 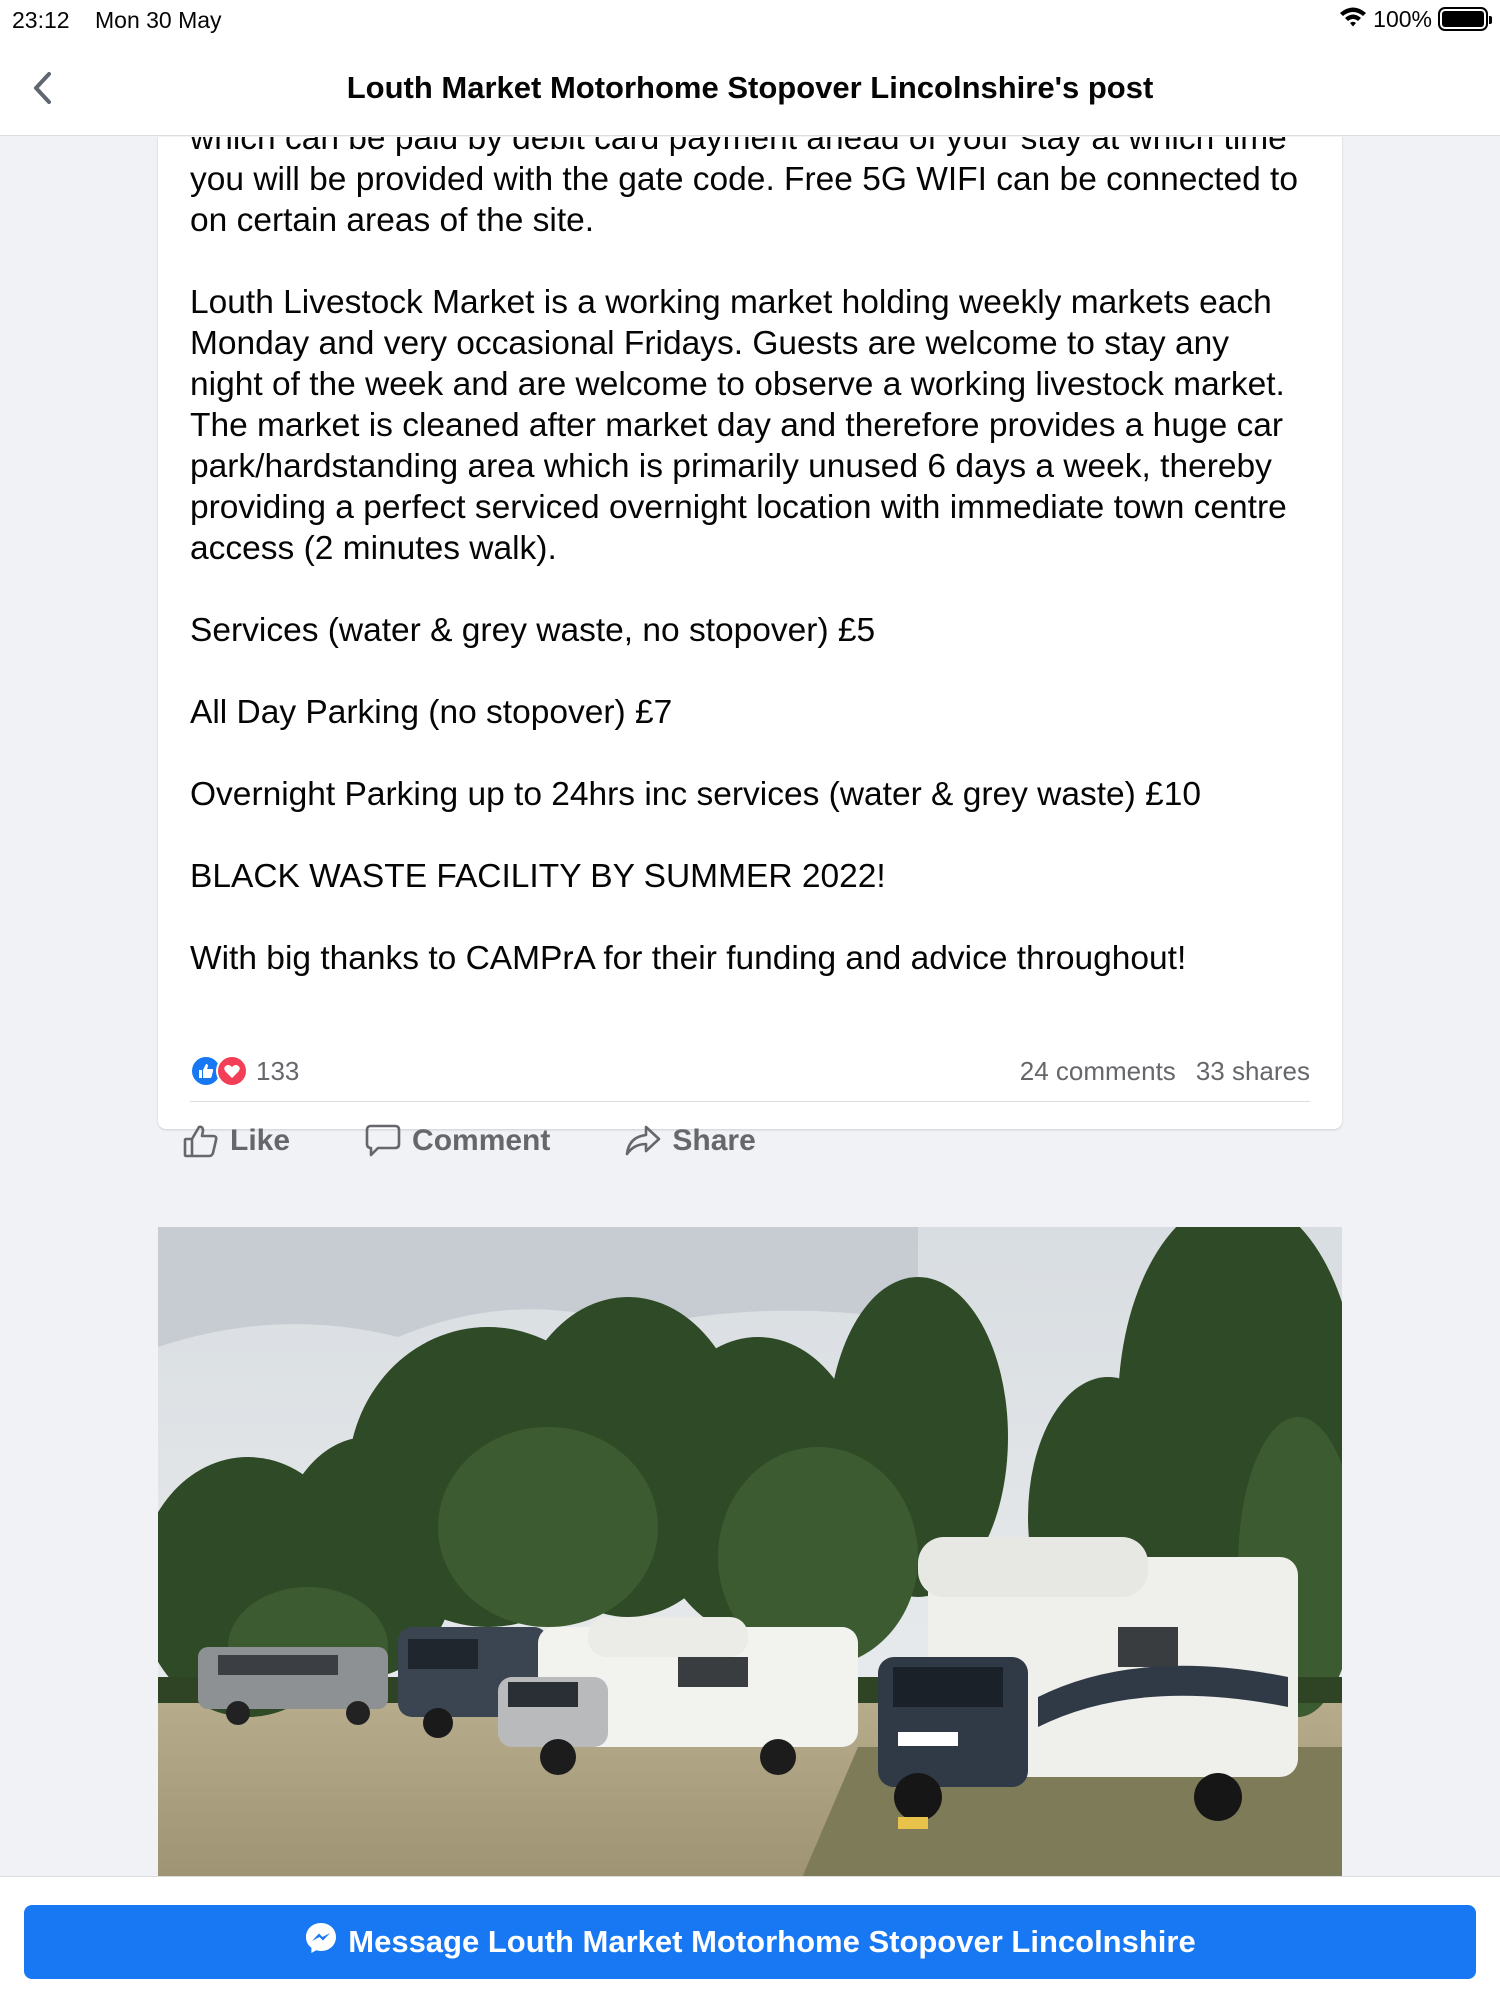 I want to click on thumbs-up-icon, so click(x=200, y=1141).